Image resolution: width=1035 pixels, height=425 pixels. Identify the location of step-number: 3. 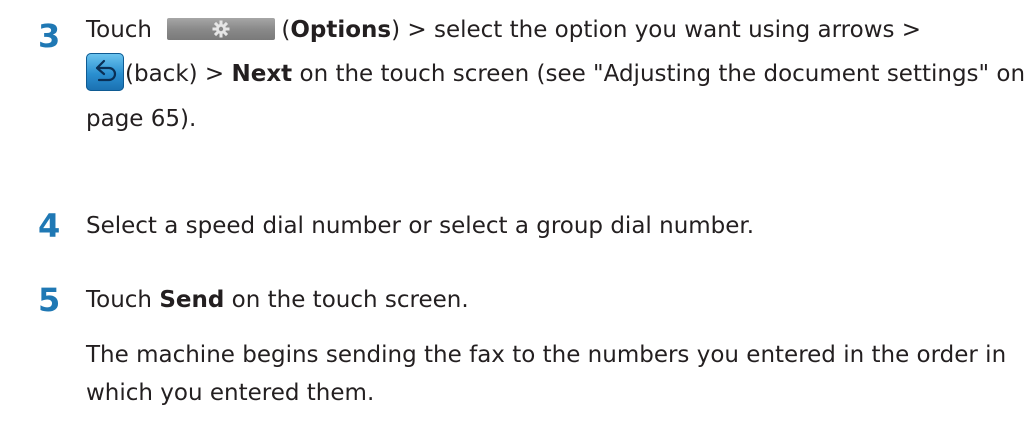
(49, 36).